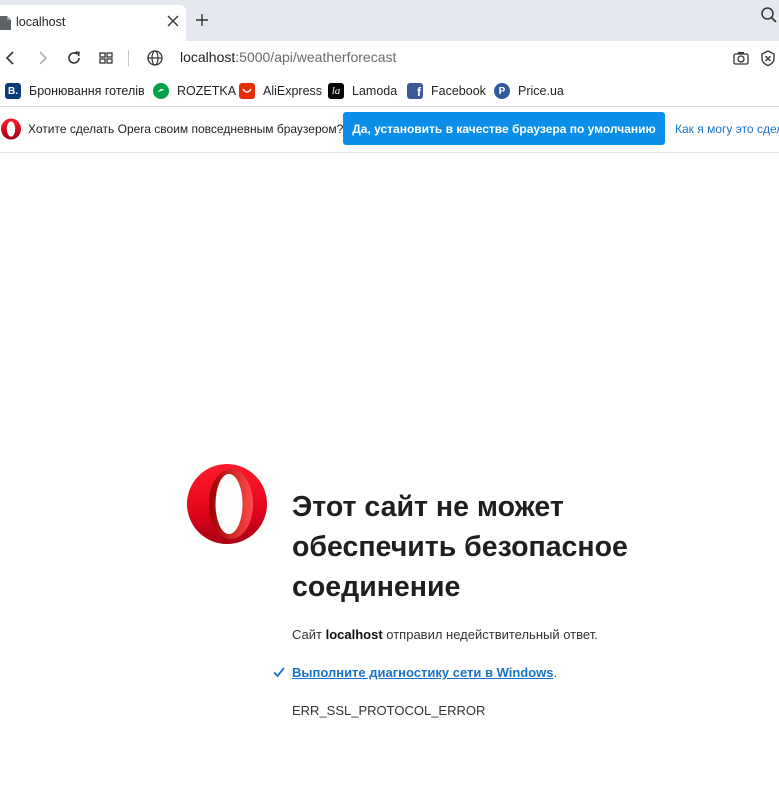 This screenshot has width=779, height=806. What do you see at coordinates (202, 20) in the screenshot?
I see `plus-icon` at bounding box center [202, 20].